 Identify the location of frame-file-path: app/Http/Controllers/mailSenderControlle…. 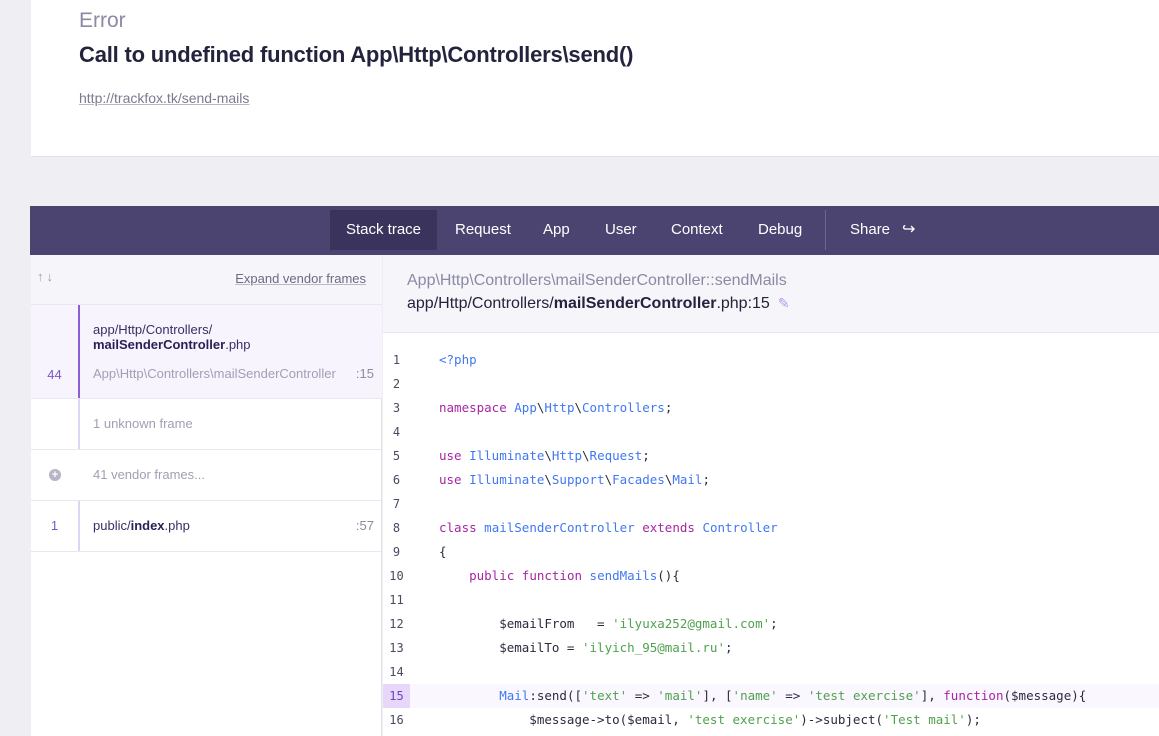
(598, 303).